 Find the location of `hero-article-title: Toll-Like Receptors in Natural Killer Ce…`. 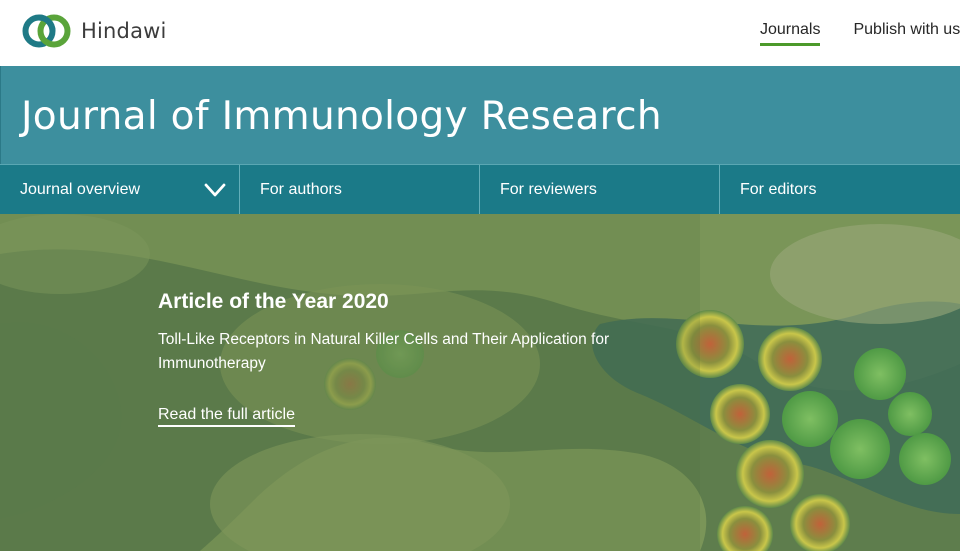

hero-article-title: Toll-Like Receptors in Natural Killer Ce… is located at coordinates (384, 351).